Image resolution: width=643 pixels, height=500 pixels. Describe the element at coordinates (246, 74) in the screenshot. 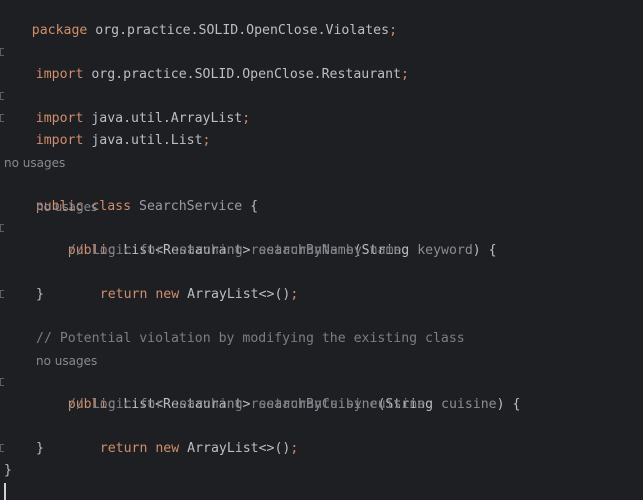

I see `import-path: org.practice.SOLID.OpenClose.Restaurant` at that location.